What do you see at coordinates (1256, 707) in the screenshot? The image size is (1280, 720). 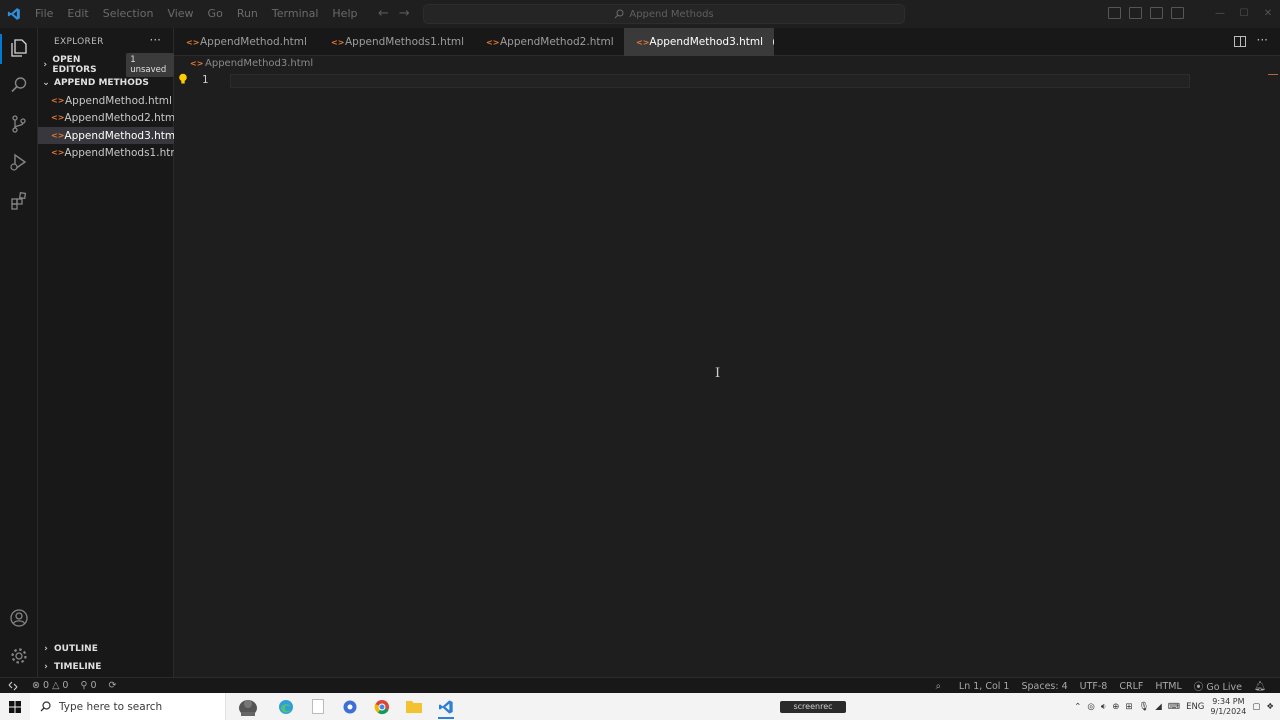 I see `notification-center-icon: ▢` at bounding box center [1256, 707].